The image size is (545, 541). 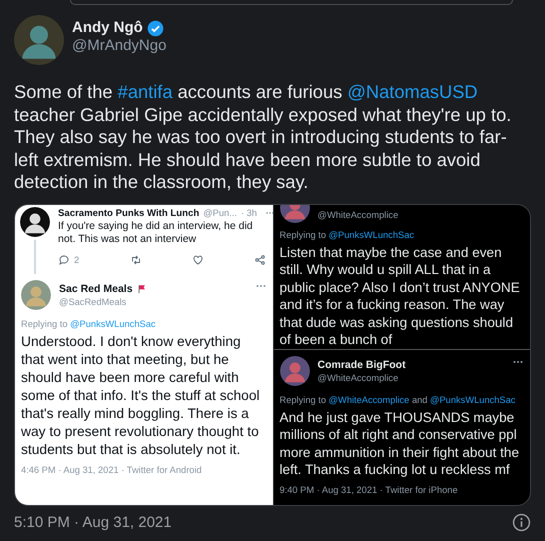 I want to click on replying-to: Replying to @WhiteAccomplice and @PunksWLunchSac, so click(x=398, y=400).